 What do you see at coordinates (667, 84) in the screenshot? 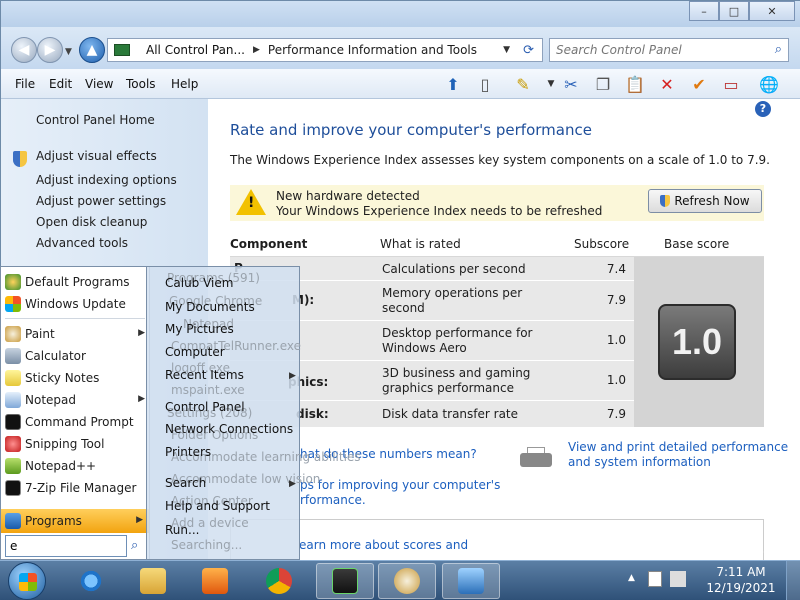
I see `delete-icon: ✕` at bounding box center [667, 84].